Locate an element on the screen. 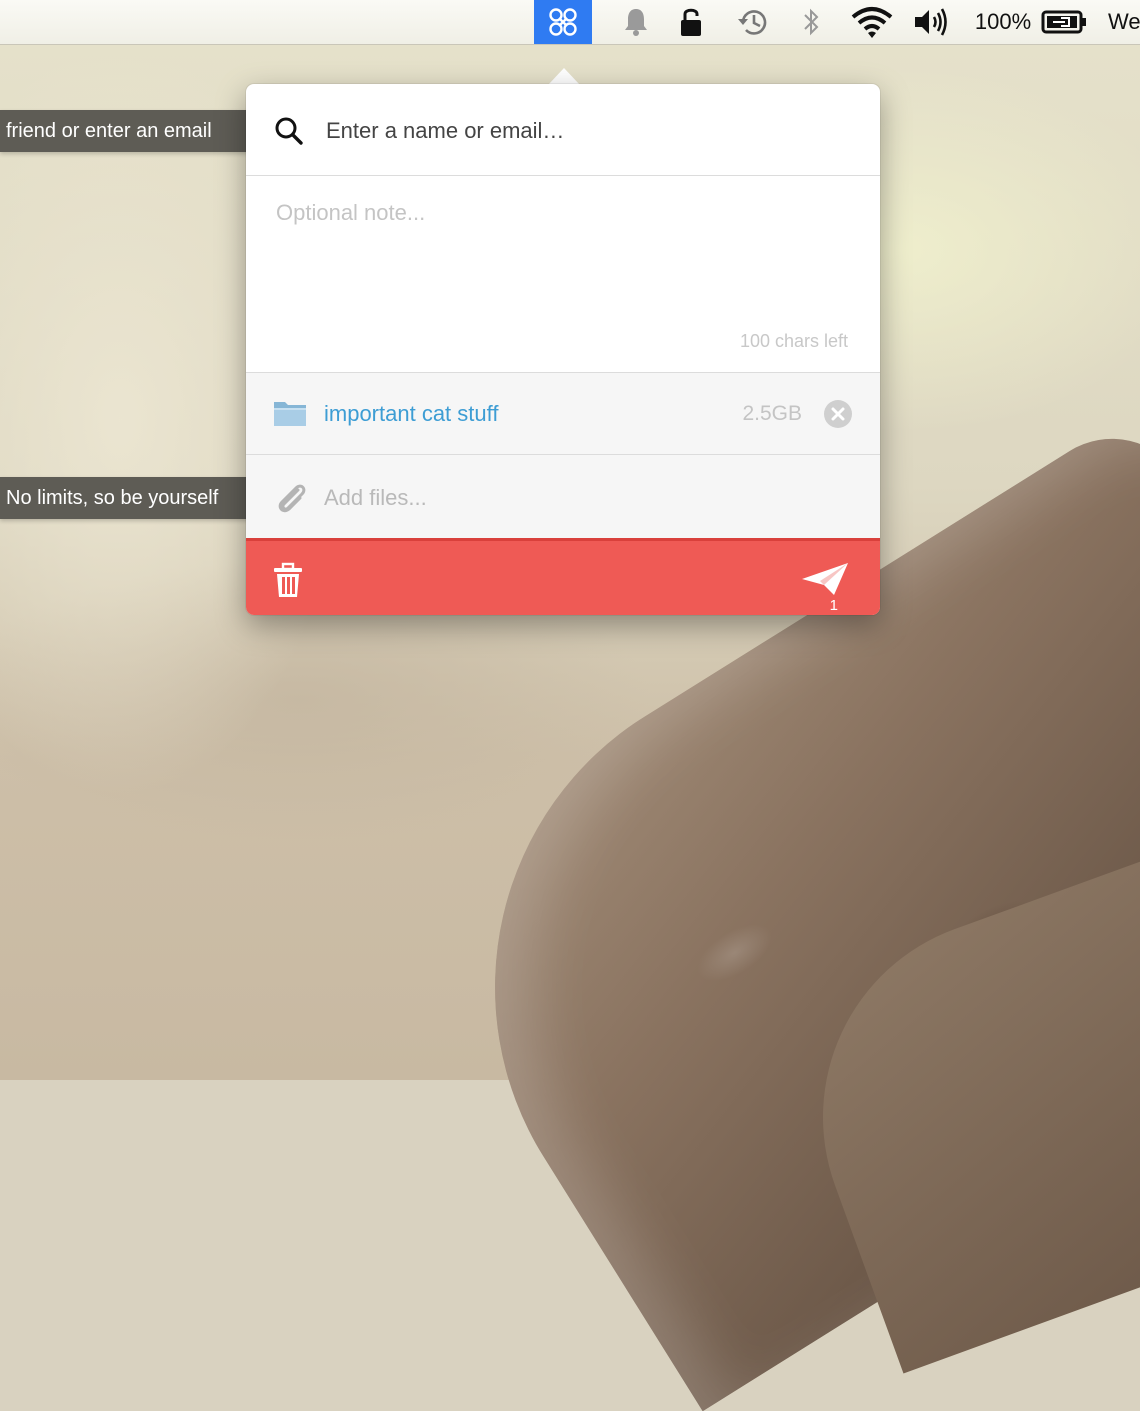 Image resolution: width=1140 pixels, height=1411 pixels. time-machine-menu is located at coordinates (753, 22).